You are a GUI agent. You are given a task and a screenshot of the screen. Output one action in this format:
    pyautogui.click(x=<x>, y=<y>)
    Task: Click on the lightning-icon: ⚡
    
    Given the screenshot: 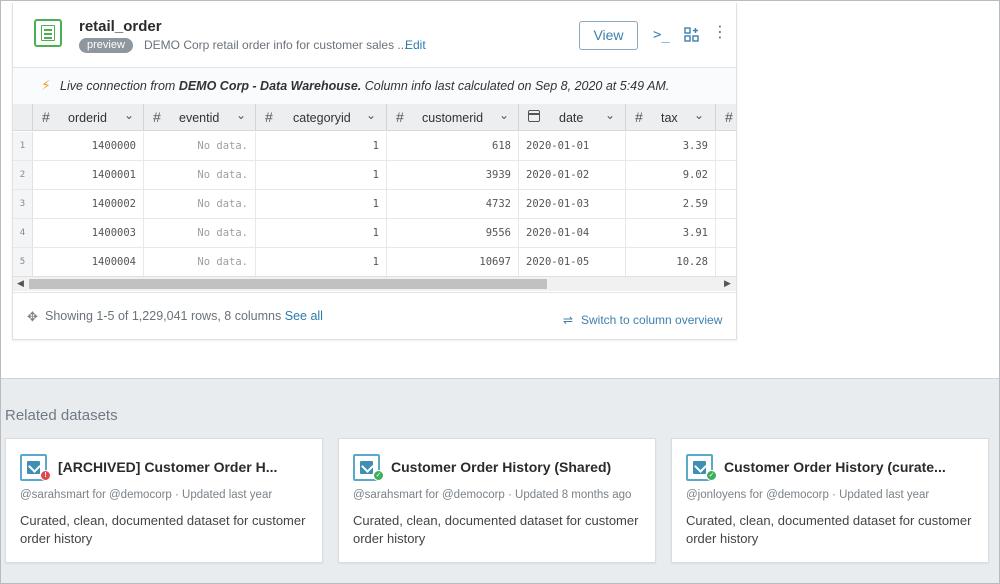 What is the action you would take?
    pyautogui.click(x=46, y=85)
    